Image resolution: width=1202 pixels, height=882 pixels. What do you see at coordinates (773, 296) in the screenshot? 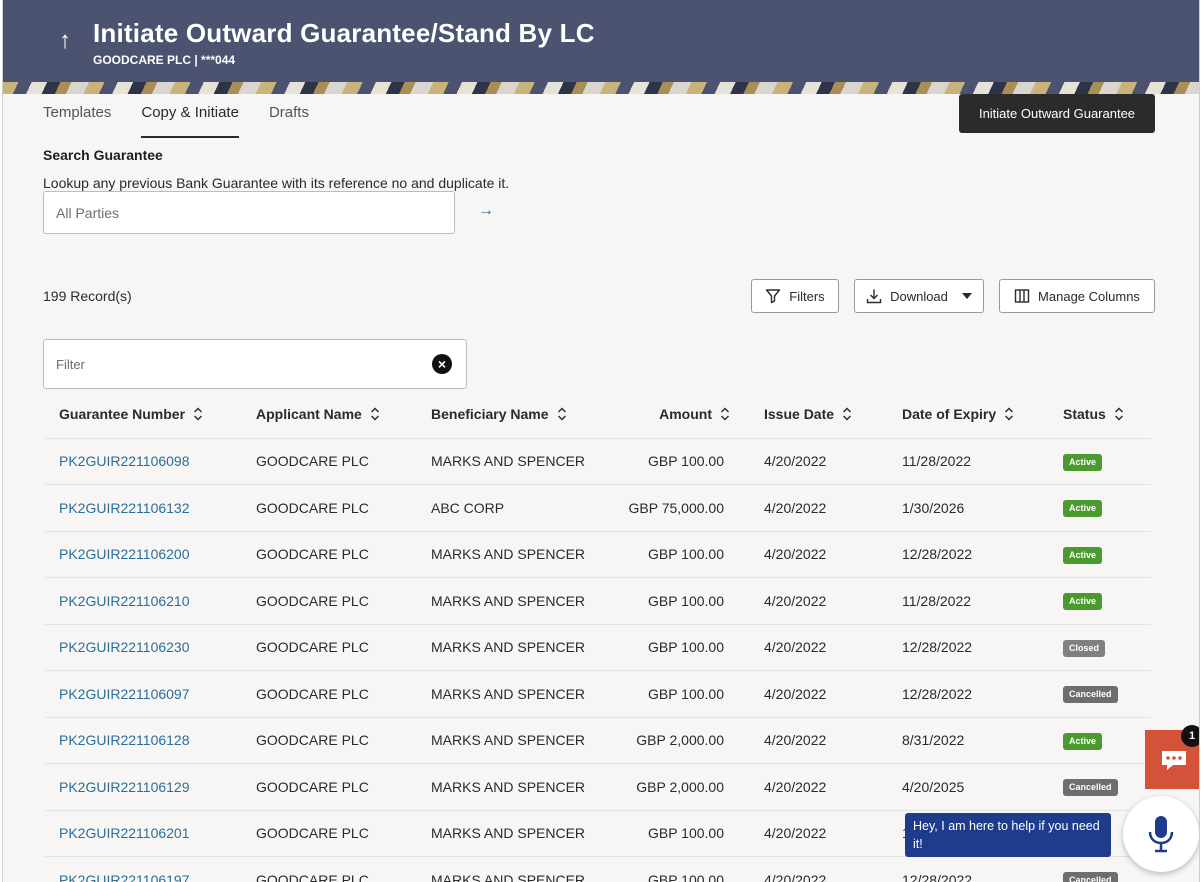
I see `filter-icon` at bounding box center [773, 296].